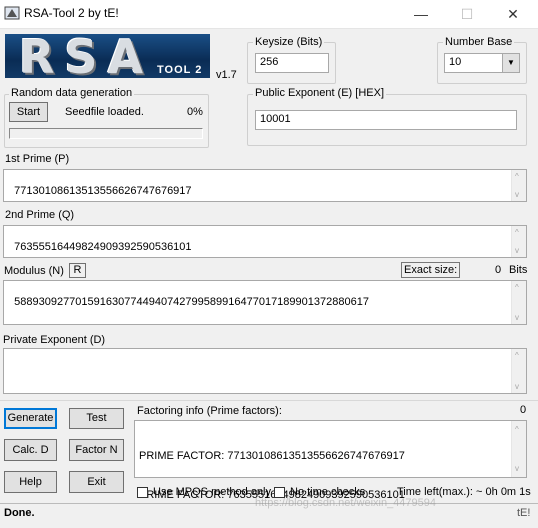 The image size is (538, 528). Describe the element at coordinates (226, 75) in the screenshot. I see `version-label: v1.7` at that location.